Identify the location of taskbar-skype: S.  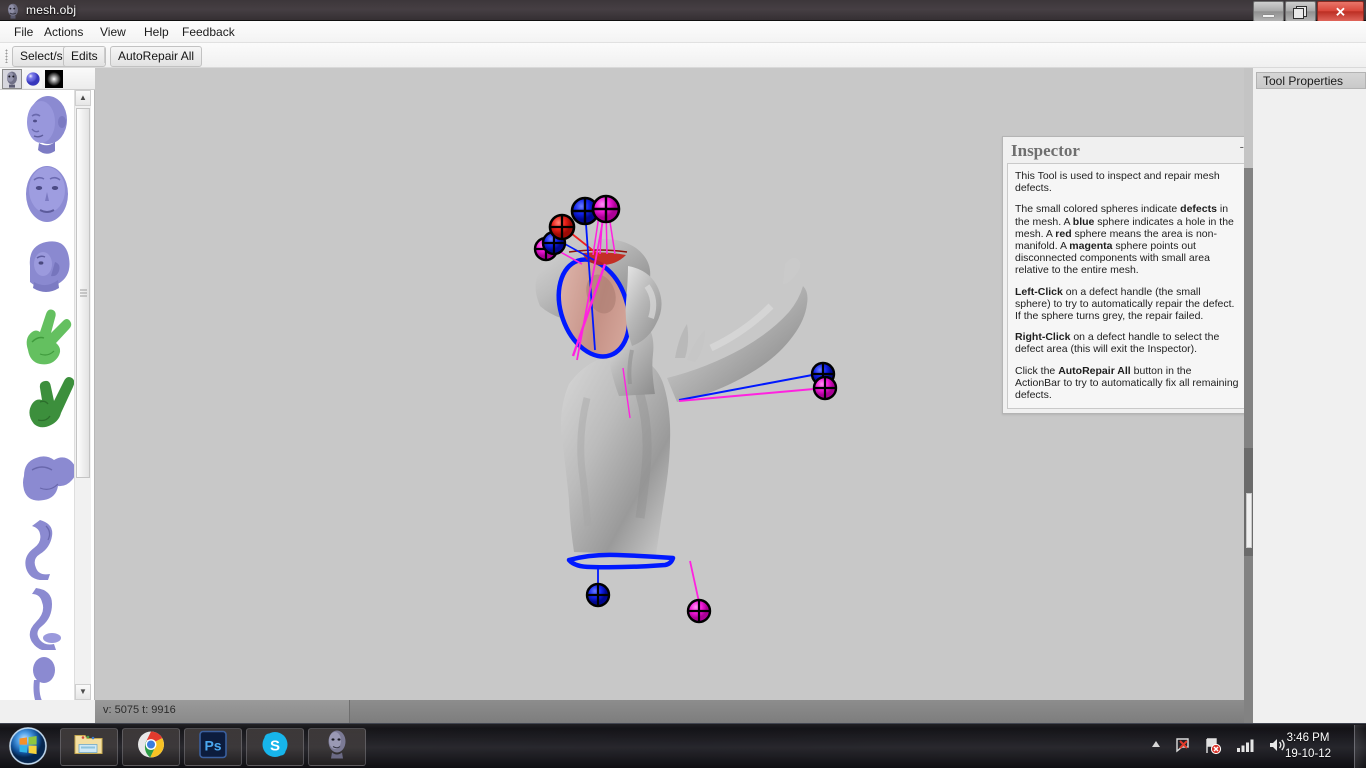
(275, 747).